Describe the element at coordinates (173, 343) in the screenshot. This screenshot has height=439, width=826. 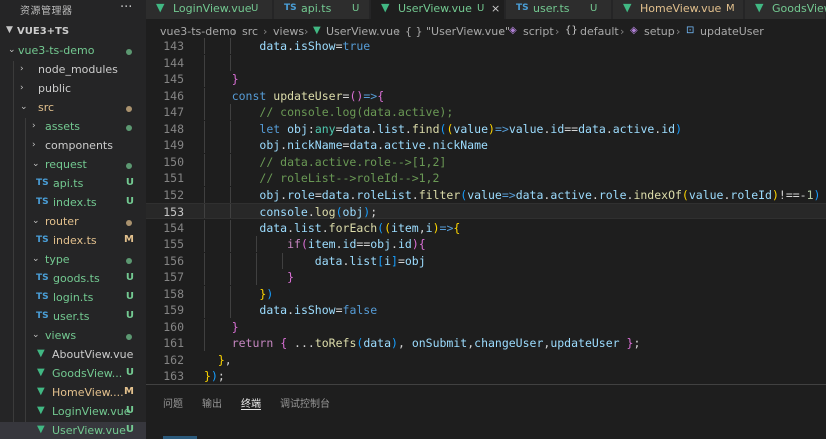
I see `line-number: 161` at that location.